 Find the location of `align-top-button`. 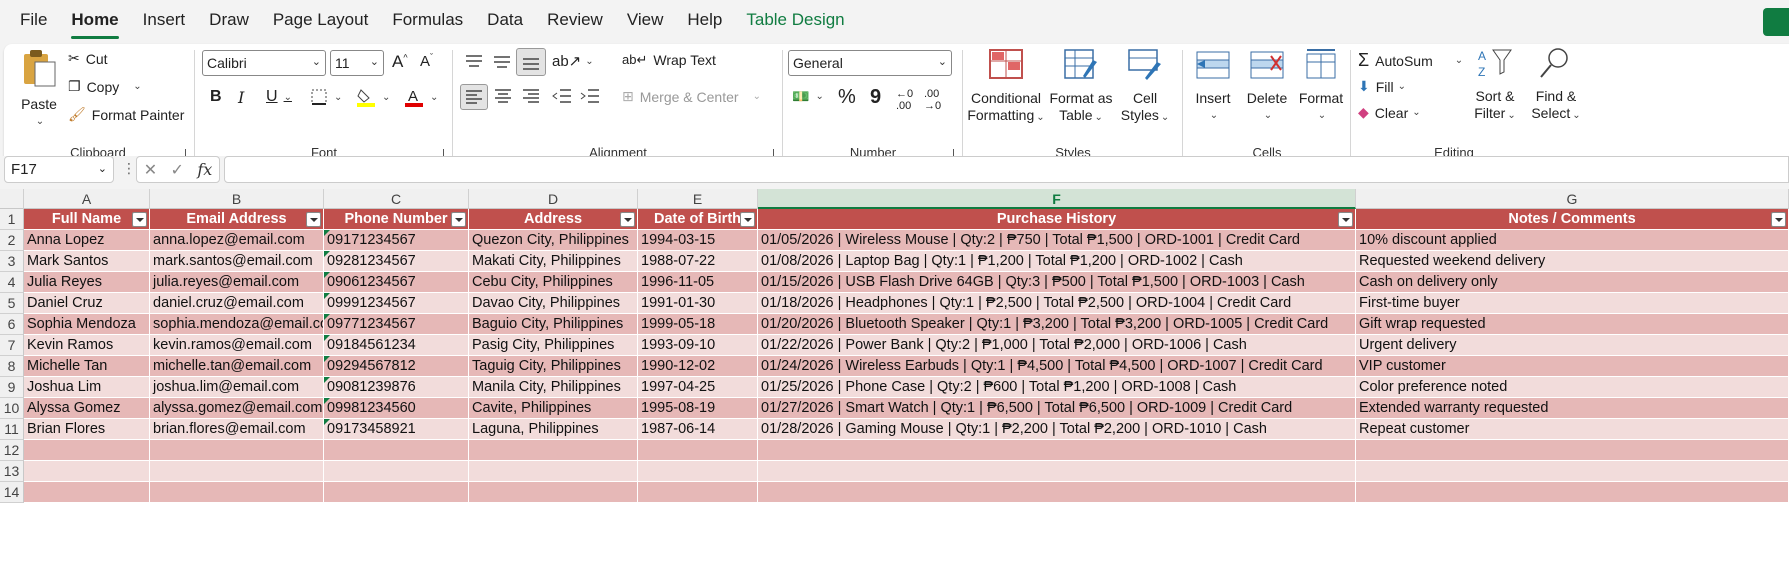

align-top-button is located at coordinates (474, 61).